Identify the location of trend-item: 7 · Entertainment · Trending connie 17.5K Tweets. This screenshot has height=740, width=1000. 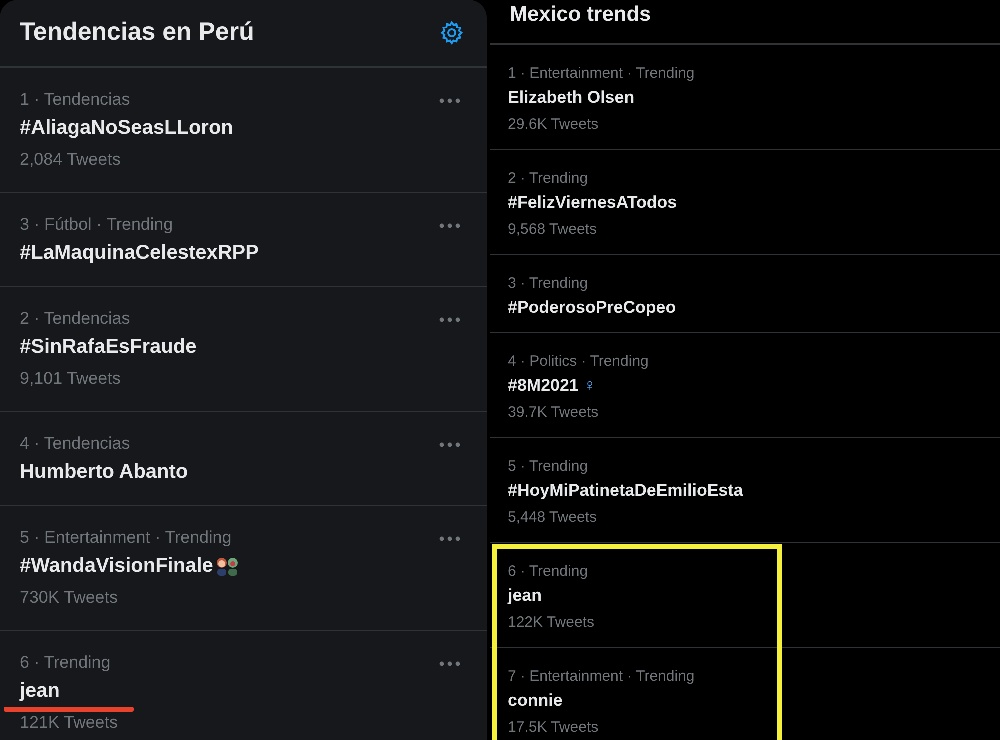
(745, 694).